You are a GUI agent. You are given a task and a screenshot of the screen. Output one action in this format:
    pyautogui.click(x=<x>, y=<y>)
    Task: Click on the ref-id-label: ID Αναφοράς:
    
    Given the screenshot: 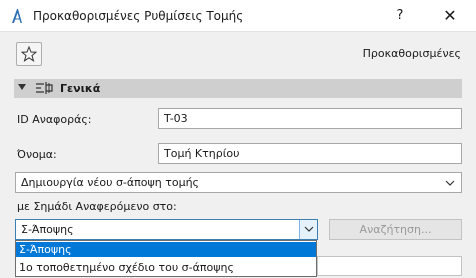 What is the action you would take?
    pyautogui.click(x=54, y=119)
    